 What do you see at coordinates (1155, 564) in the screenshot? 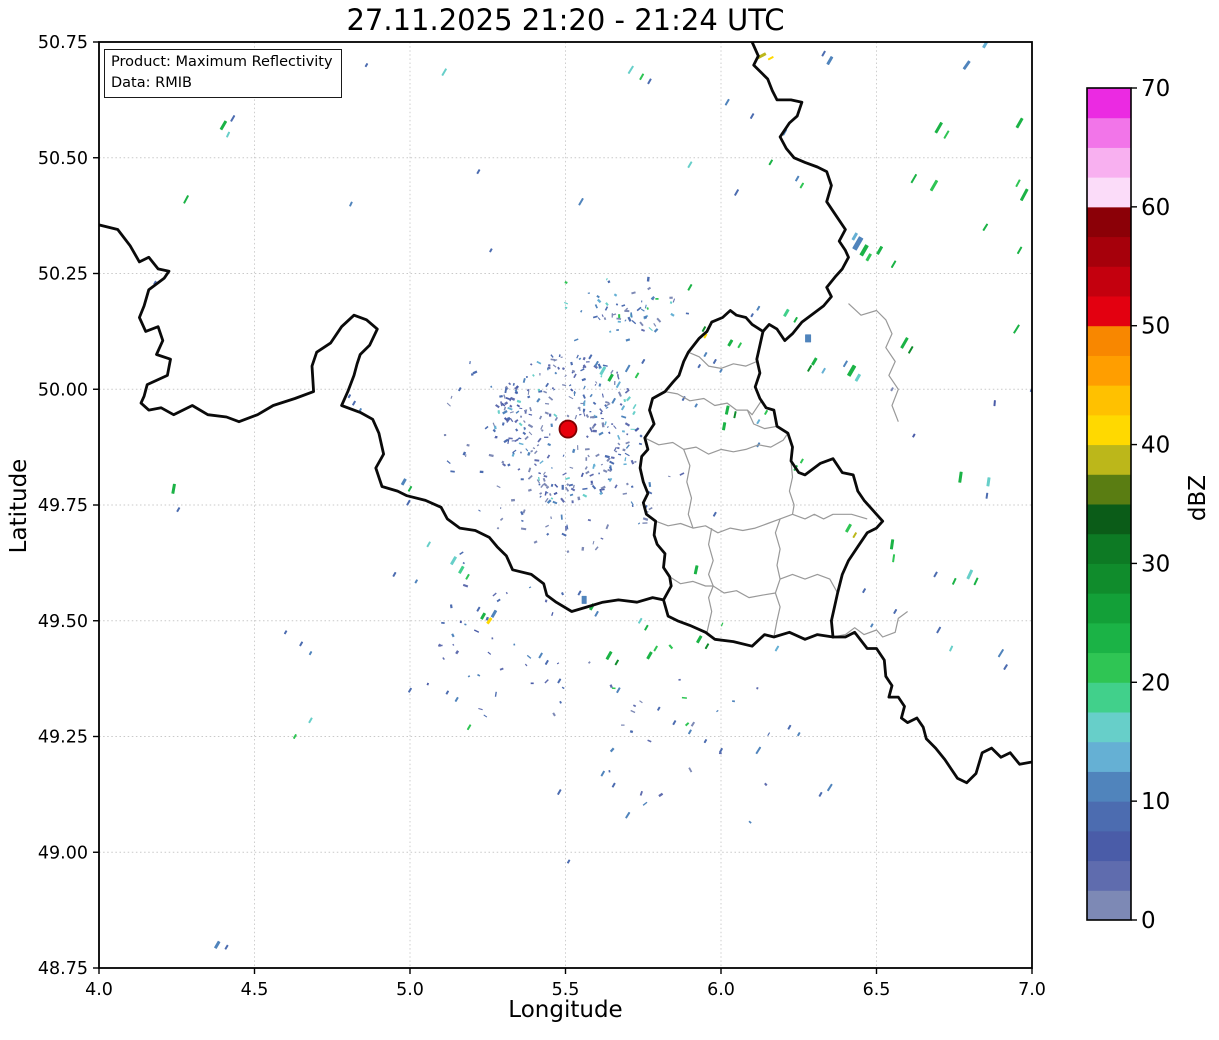
I see `svg-text: 30` at bounding box center [1155, 564].